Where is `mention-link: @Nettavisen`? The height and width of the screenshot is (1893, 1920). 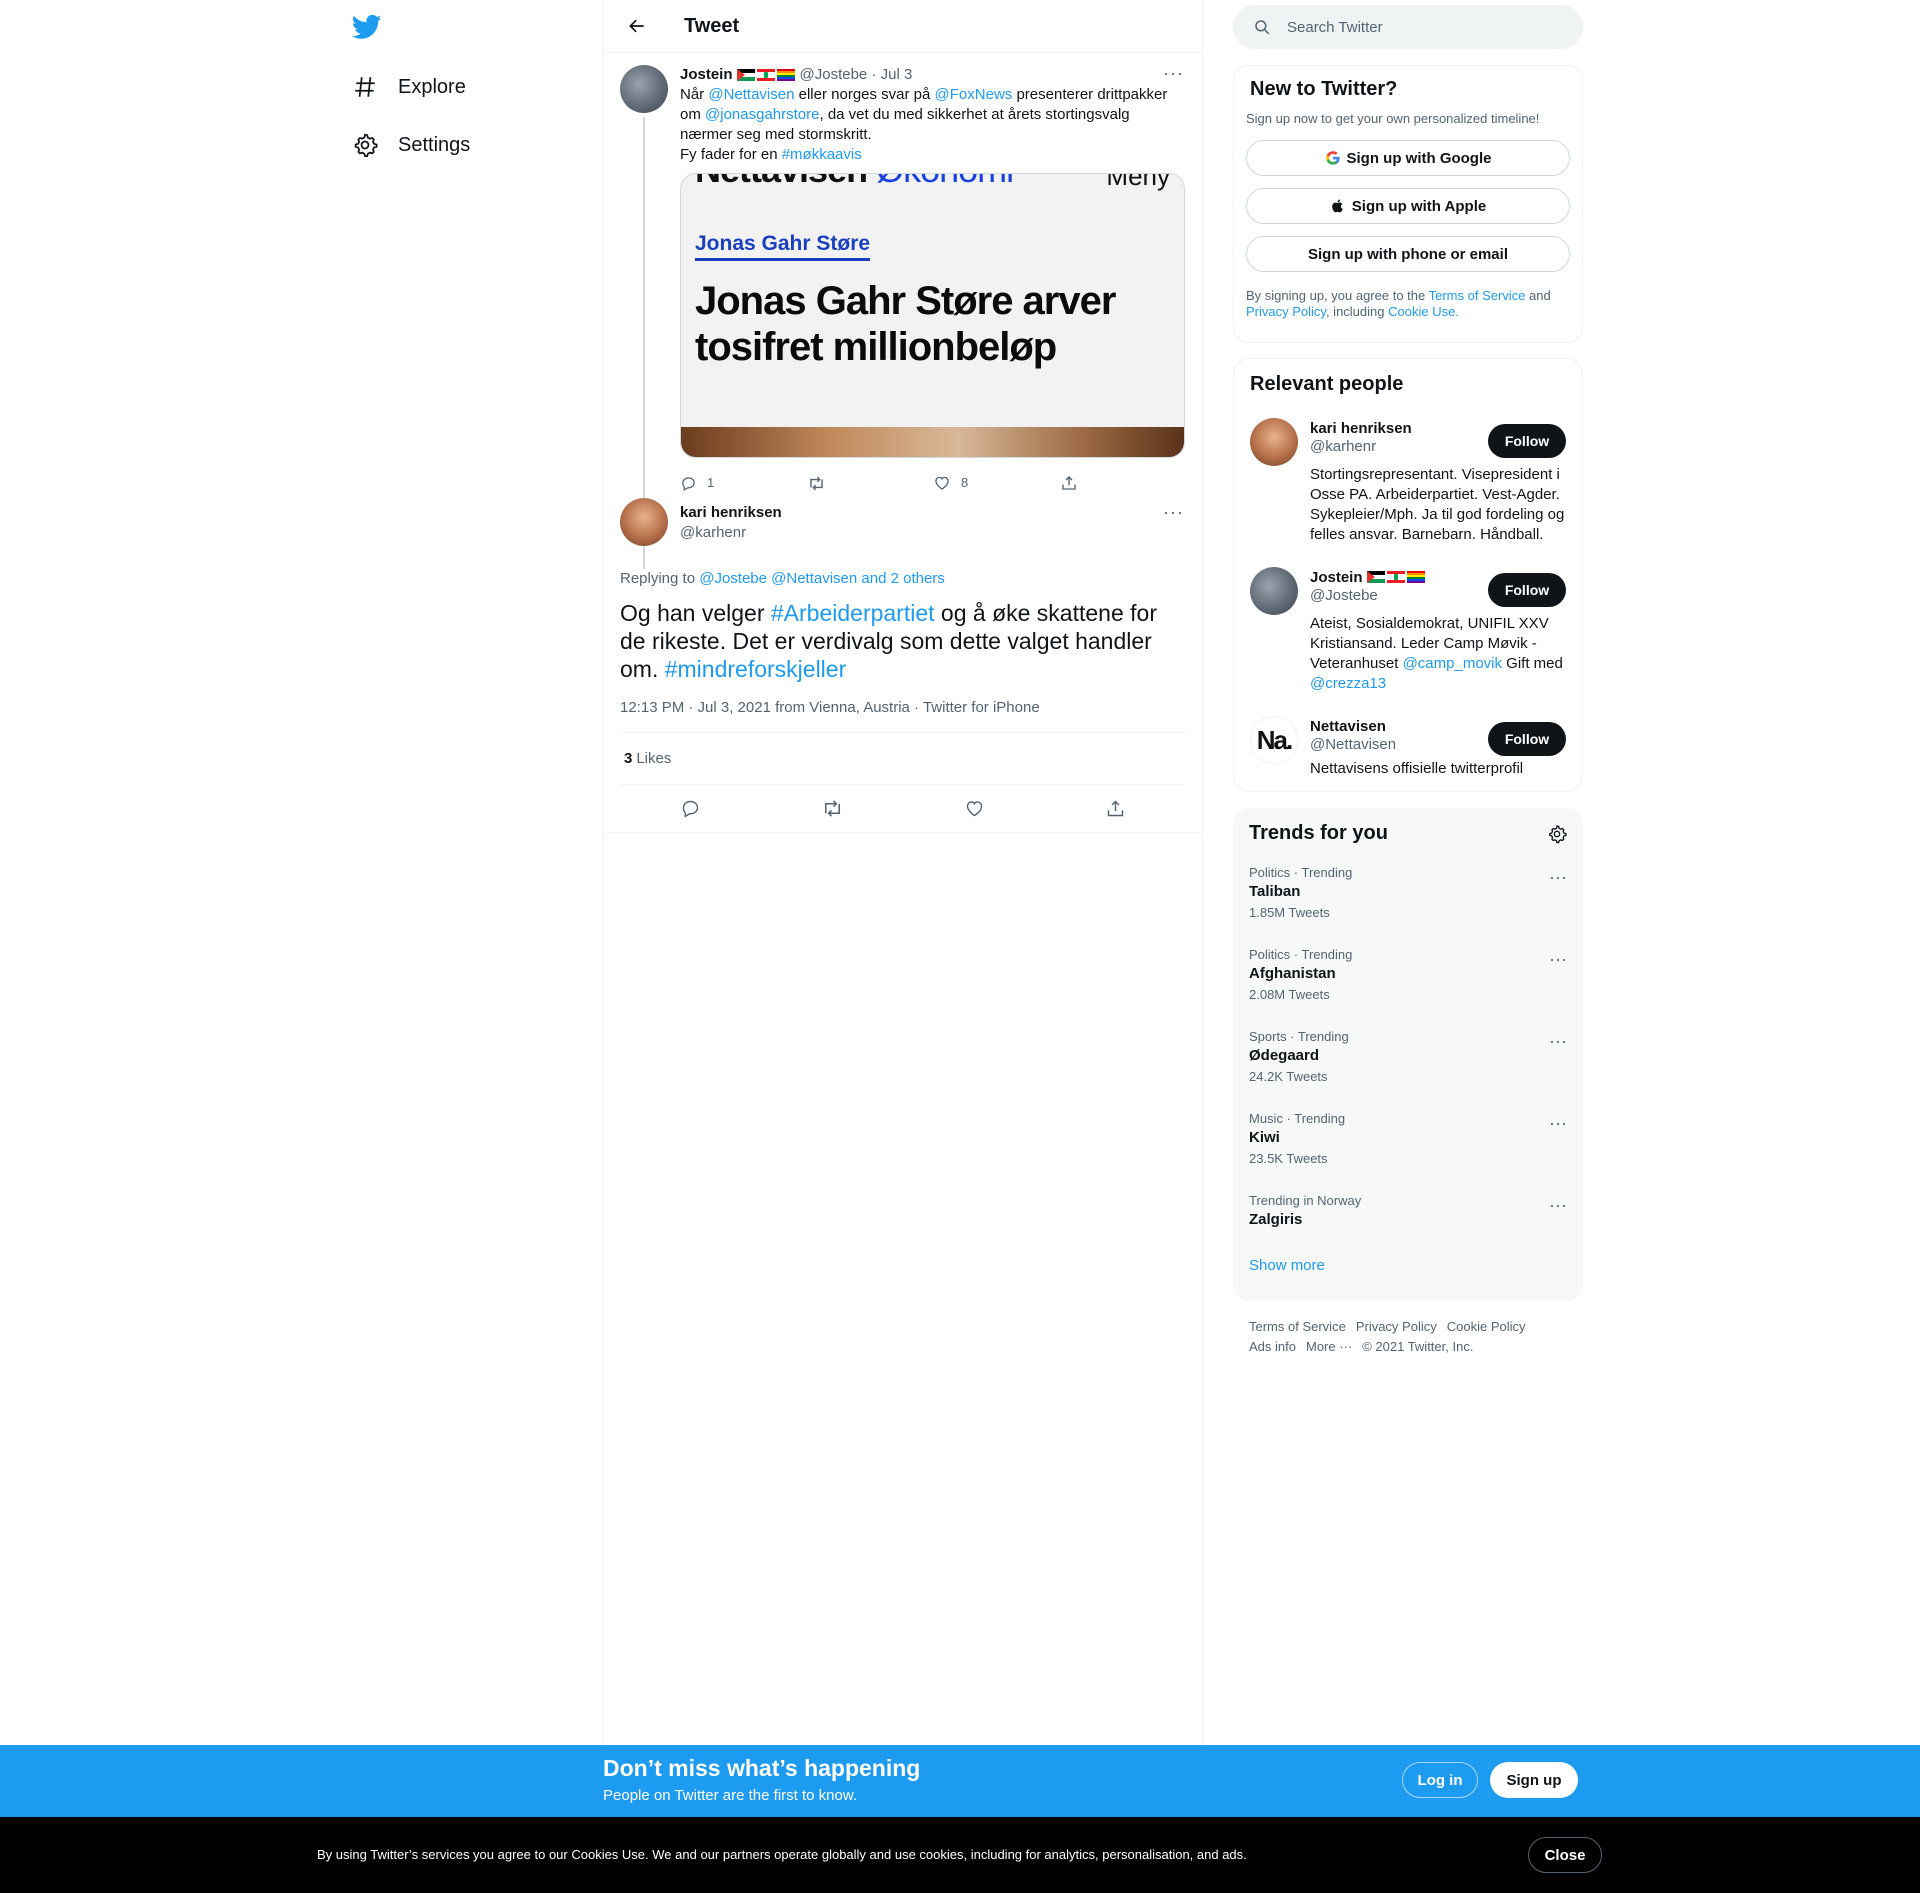 mention-link: @Nettavisen is located at coordinates (751, 94).